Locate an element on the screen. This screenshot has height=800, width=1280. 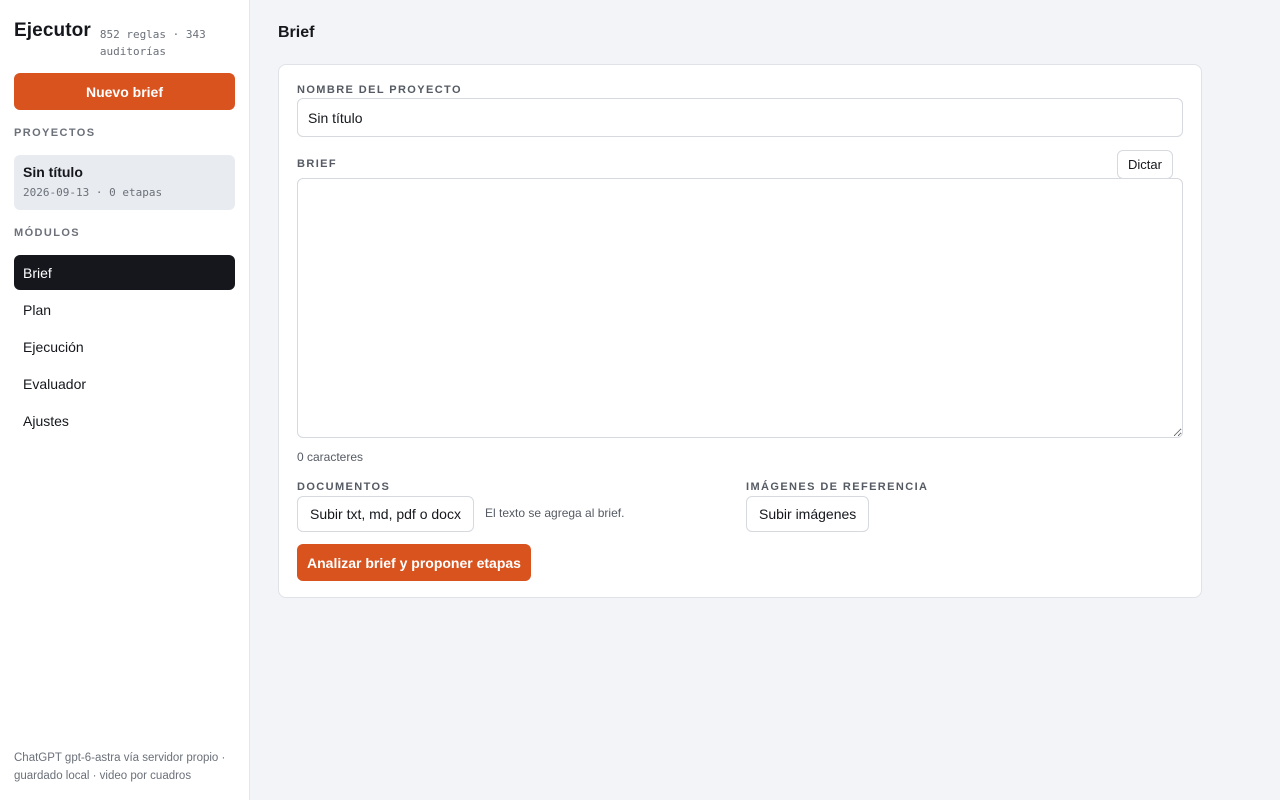
sidebar-item-brief: Brief is located at coordinates (124, 272).